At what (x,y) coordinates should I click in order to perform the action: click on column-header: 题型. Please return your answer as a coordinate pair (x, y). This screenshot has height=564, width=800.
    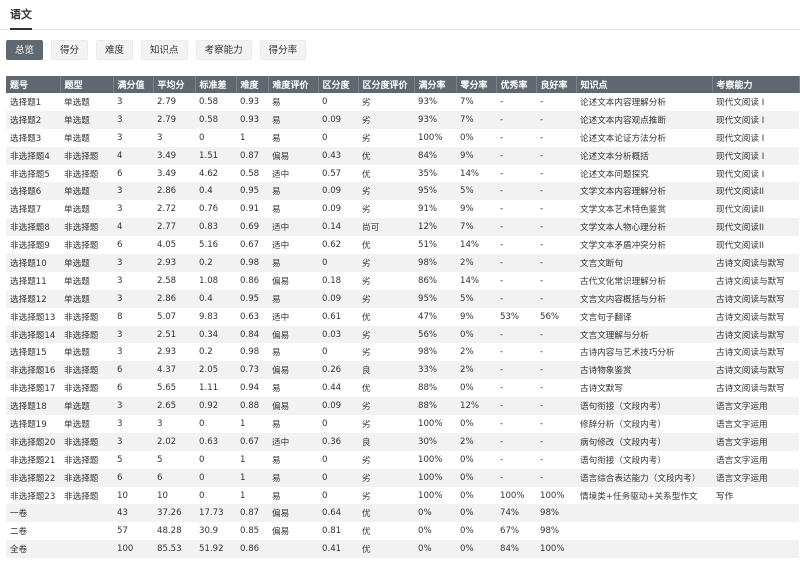
    Looking at the image, I should click on (87, 84).